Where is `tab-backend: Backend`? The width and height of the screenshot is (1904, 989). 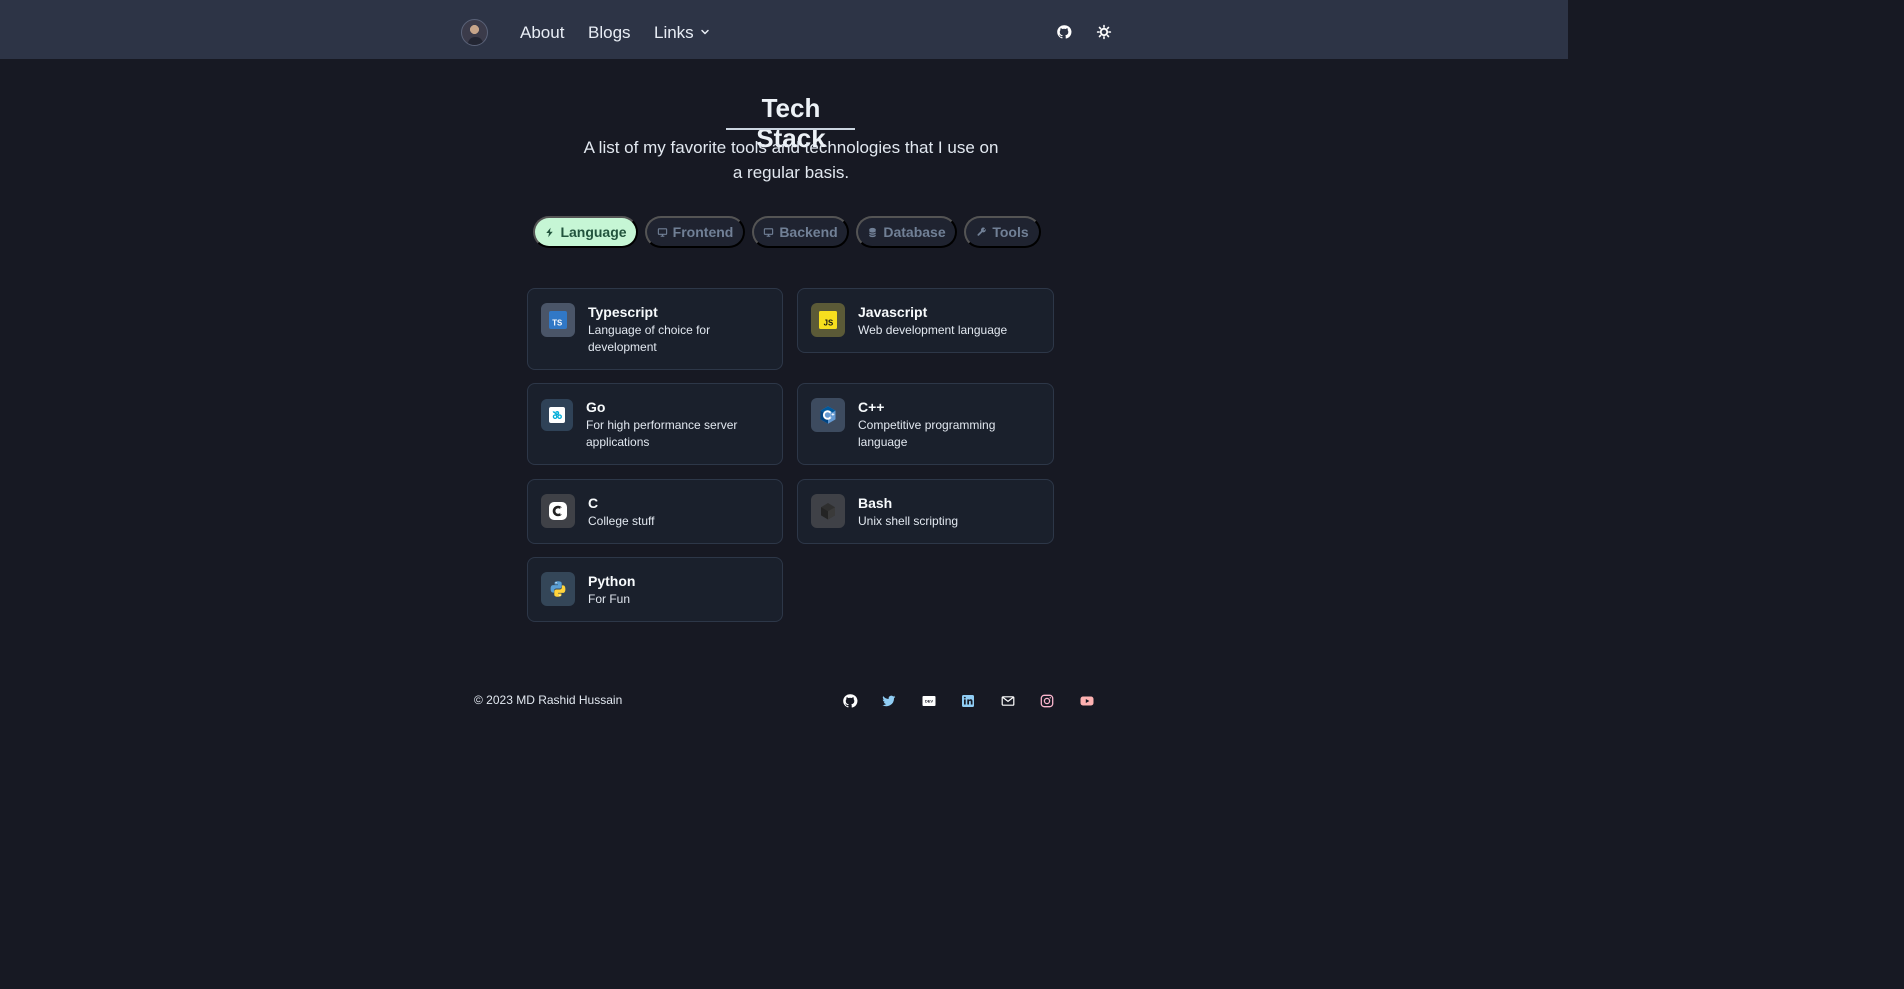 tab-backend: Backend is located at coordinates (800, 232).